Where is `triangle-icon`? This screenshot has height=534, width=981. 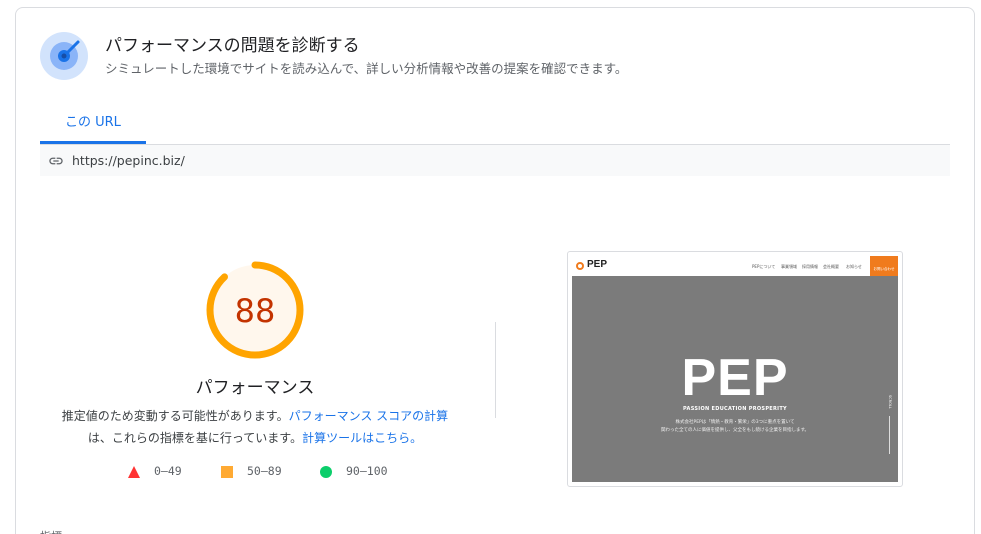
triangle-icon is located at coordinates (134, 472).